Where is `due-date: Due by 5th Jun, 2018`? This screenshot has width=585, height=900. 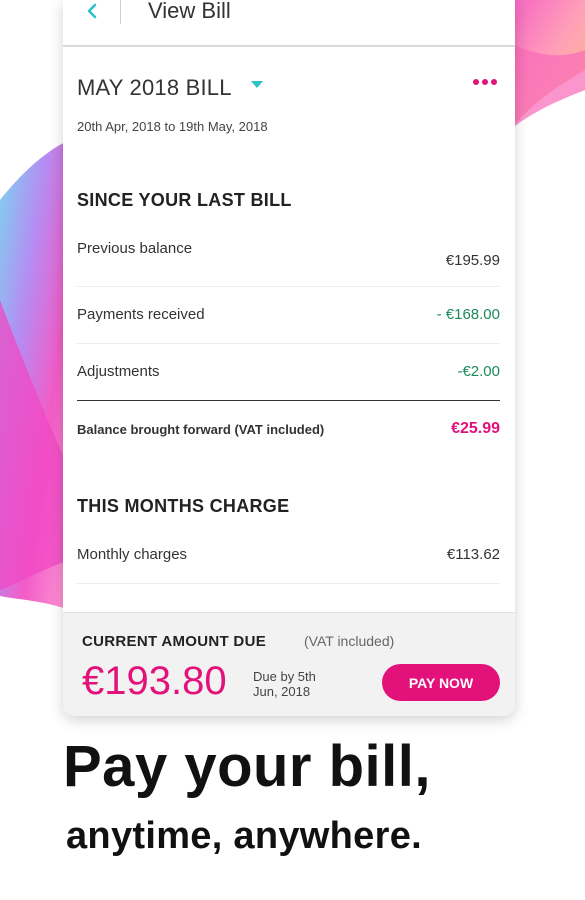 due-date: Due by 5th Jun, 2018 is located at coordinates (284, 684).